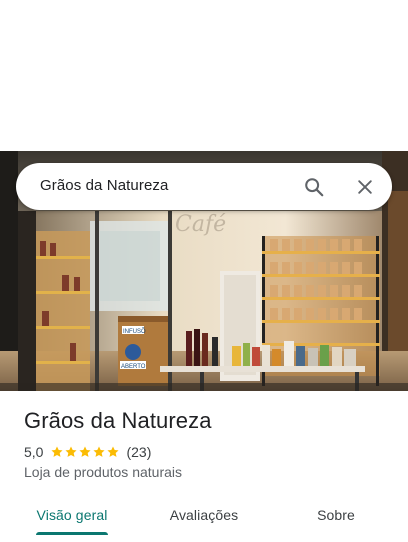  I want to click on place-title: Grãos da Natureza, so click(118, 420).